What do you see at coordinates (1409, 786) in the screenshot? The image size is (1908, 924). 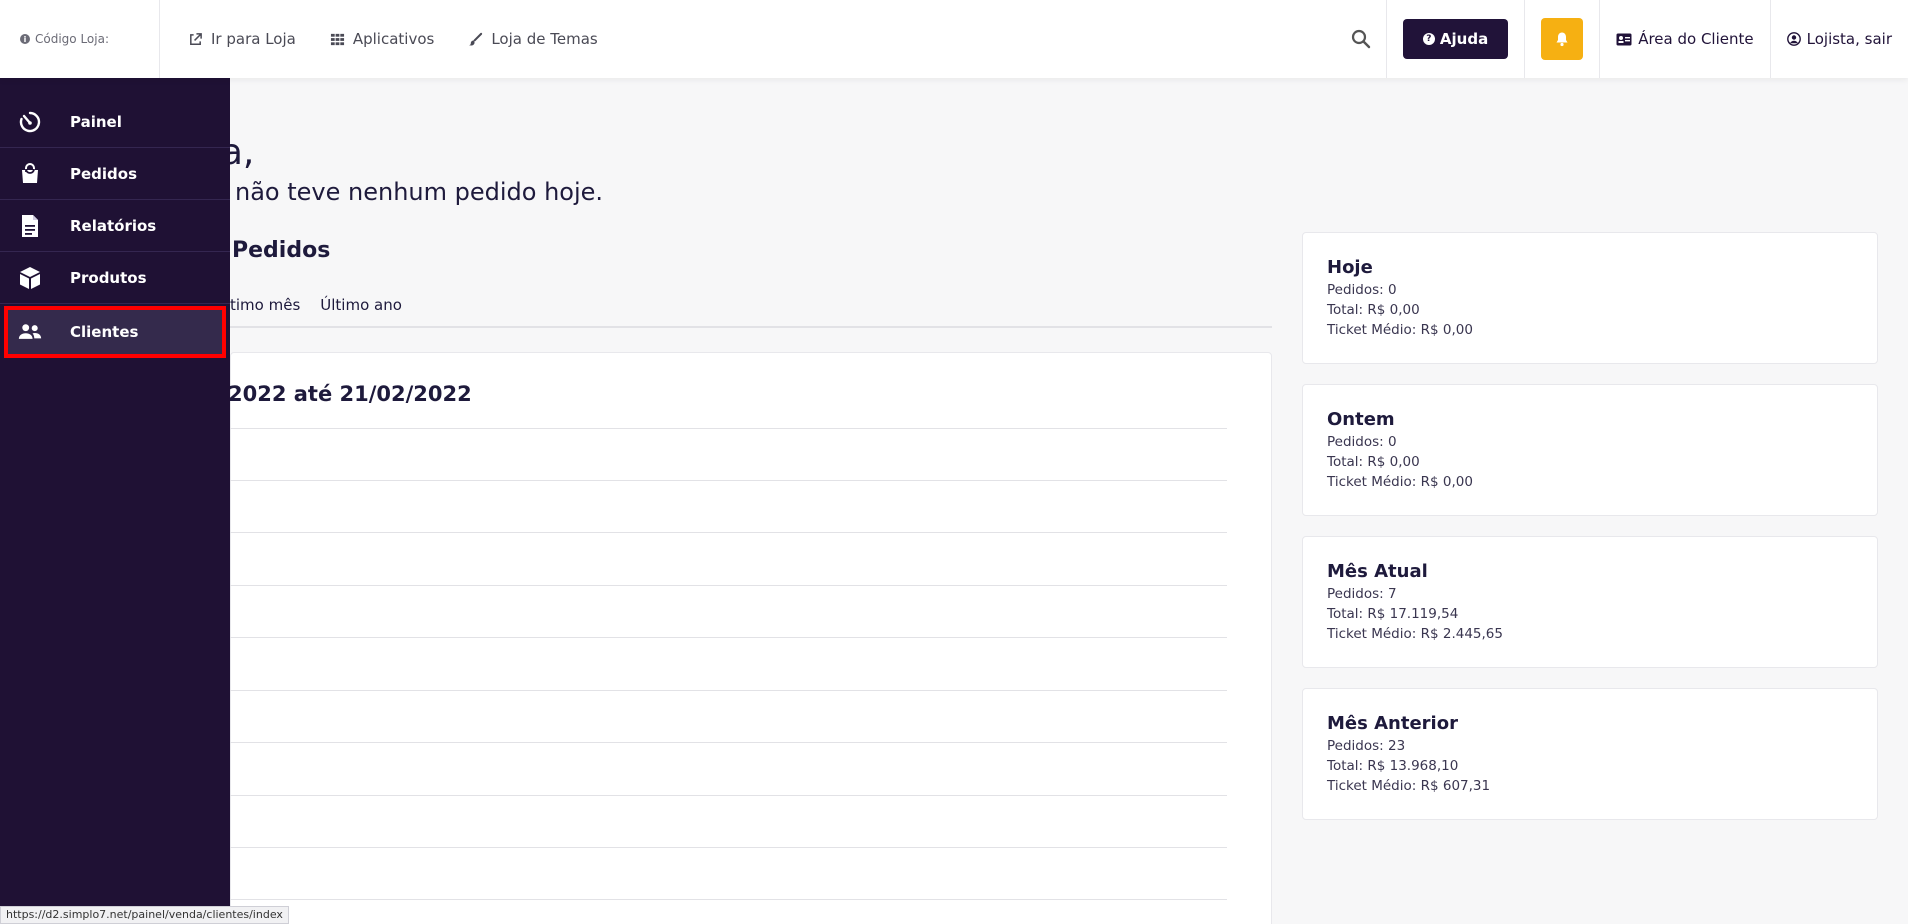 I see `stat-ticket: Ticket Médio: R$ 607,31` at bounding box center [1409, 786].